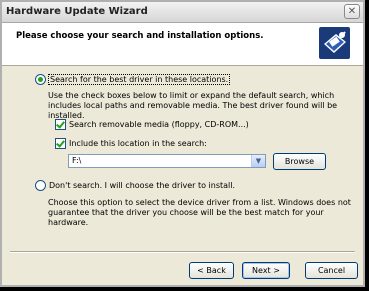 Image resolution: width=369 pixels, height=291 pixels. Describe the element at coordinates (77, 160) in the screenshot. I see `location-value: F:\` at that location.